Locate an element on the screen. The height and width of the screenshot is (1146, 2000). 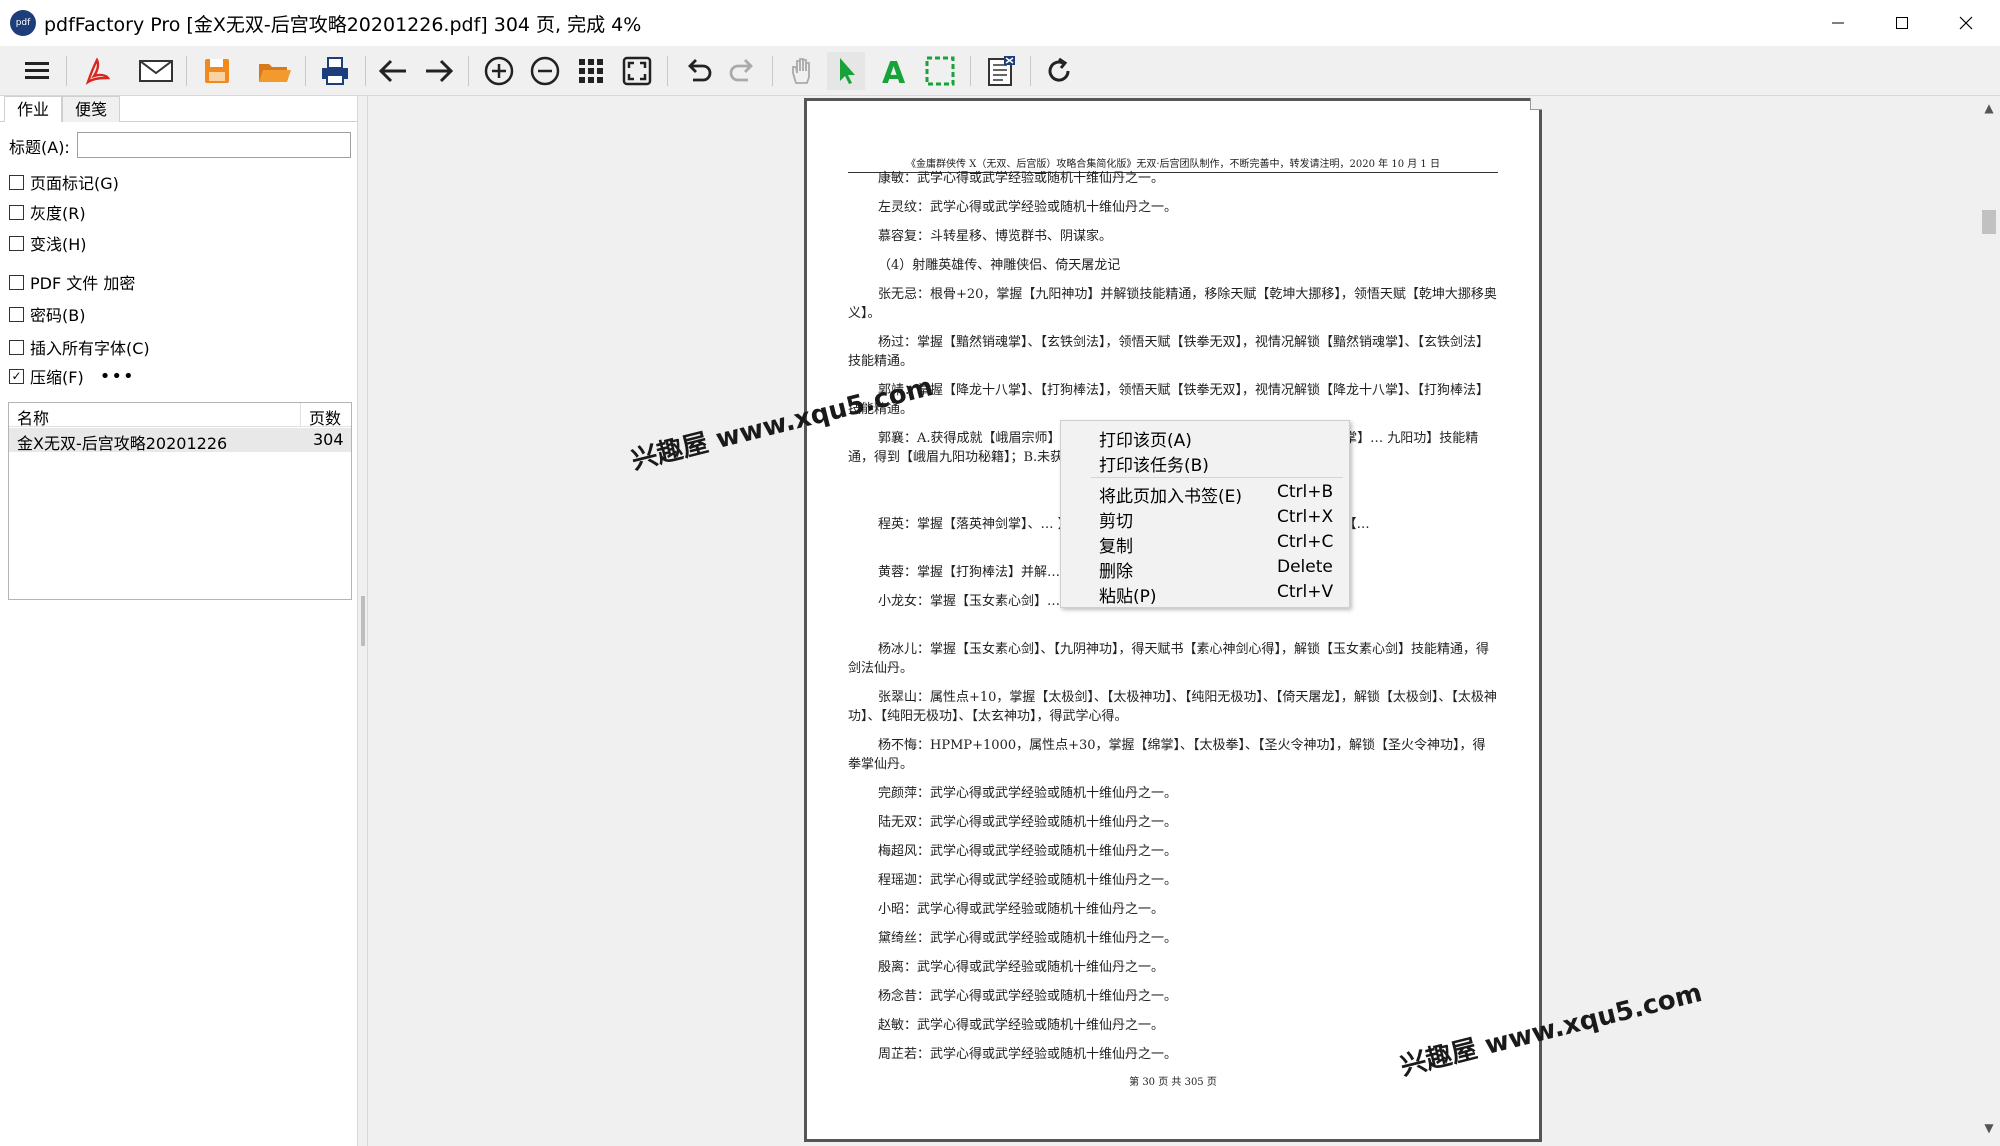
menu-item-delete: 删除 Delete is located at coordinates (1205, 569).